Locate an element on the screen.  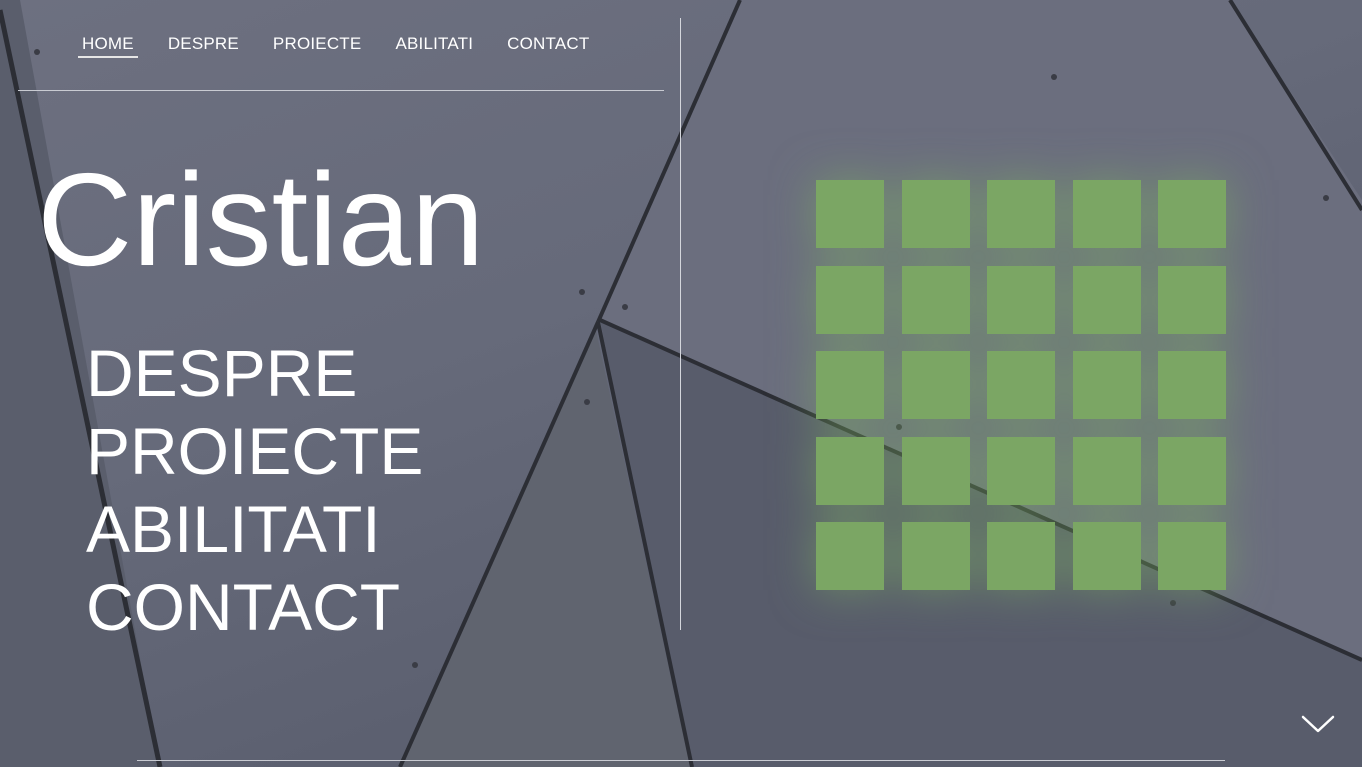
nav-item-home: HOME is located at coordinates (108, 44).